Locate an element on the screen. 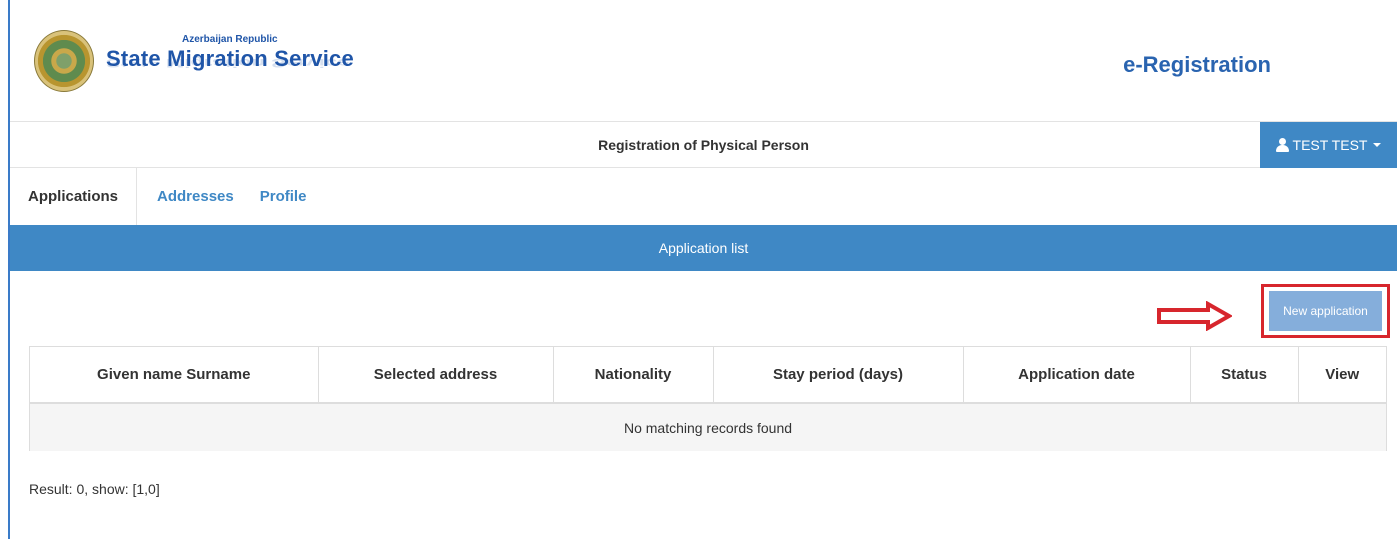  state-emblem-icon is located at coordinates (64, 61).